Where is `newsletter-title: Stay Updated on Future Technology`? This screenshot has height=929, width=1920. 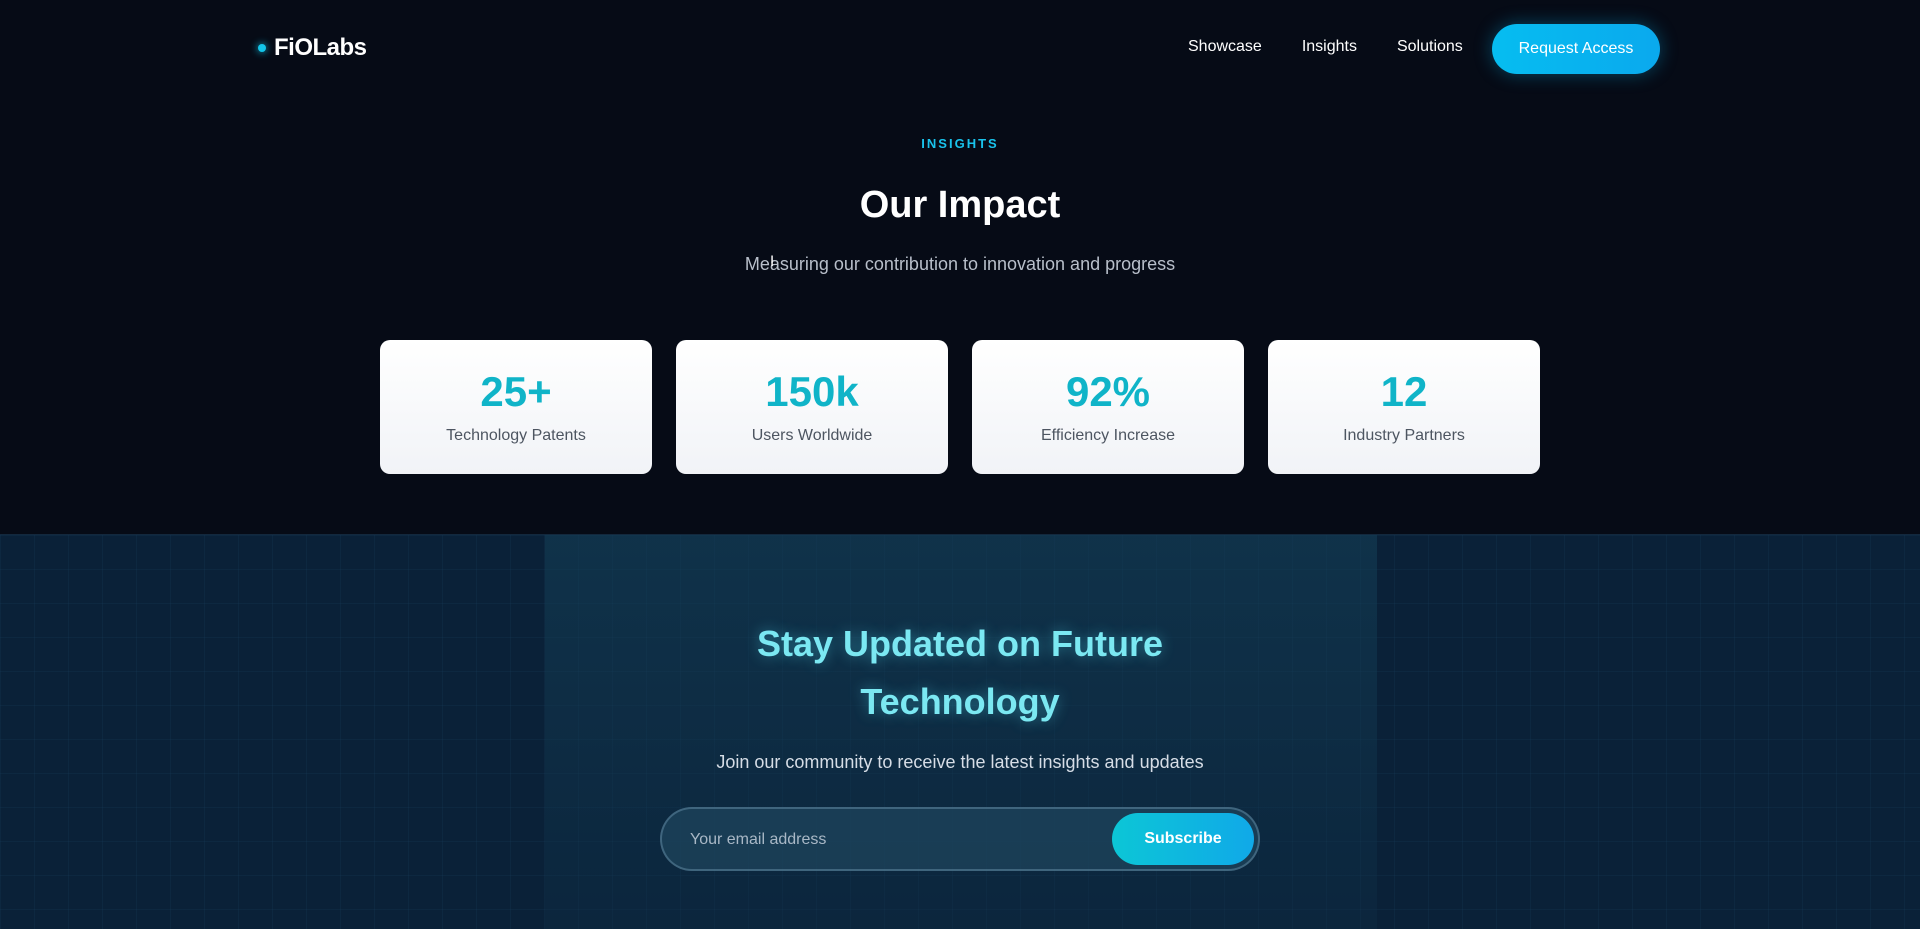 newsletter-title: Stay Updated on Future Technology is located at coordinates (960, 673).